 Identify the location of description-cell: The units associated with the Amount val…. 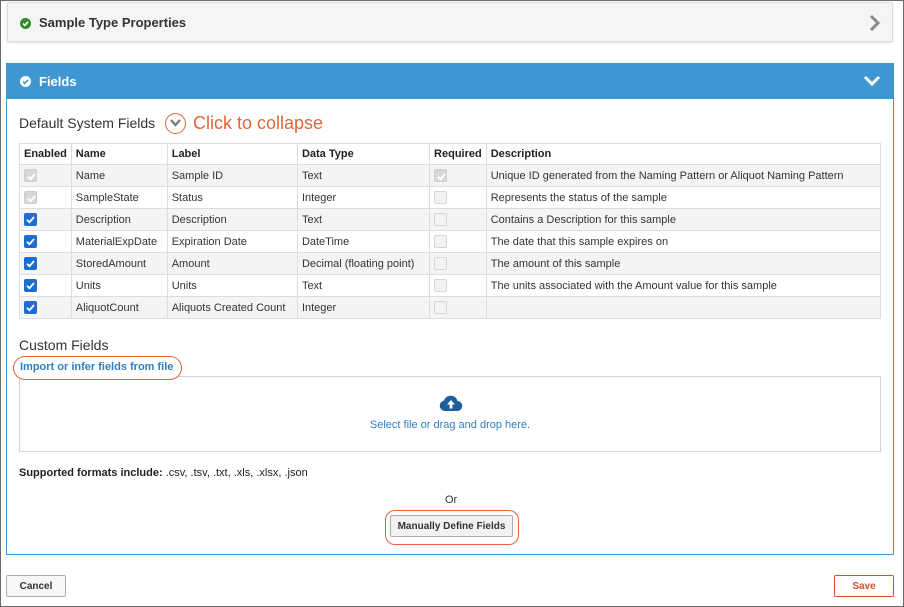
(683, 285).